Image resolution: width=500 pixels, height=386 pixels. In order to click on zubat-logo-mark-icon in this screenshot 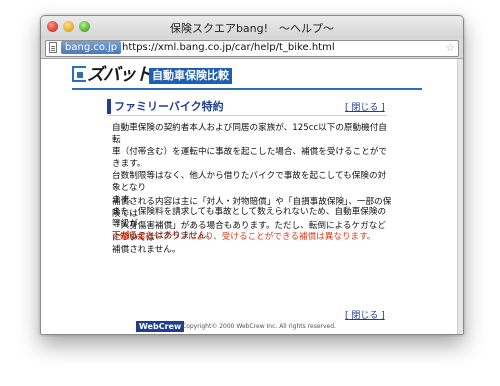, I will do `click(79, 74)`.